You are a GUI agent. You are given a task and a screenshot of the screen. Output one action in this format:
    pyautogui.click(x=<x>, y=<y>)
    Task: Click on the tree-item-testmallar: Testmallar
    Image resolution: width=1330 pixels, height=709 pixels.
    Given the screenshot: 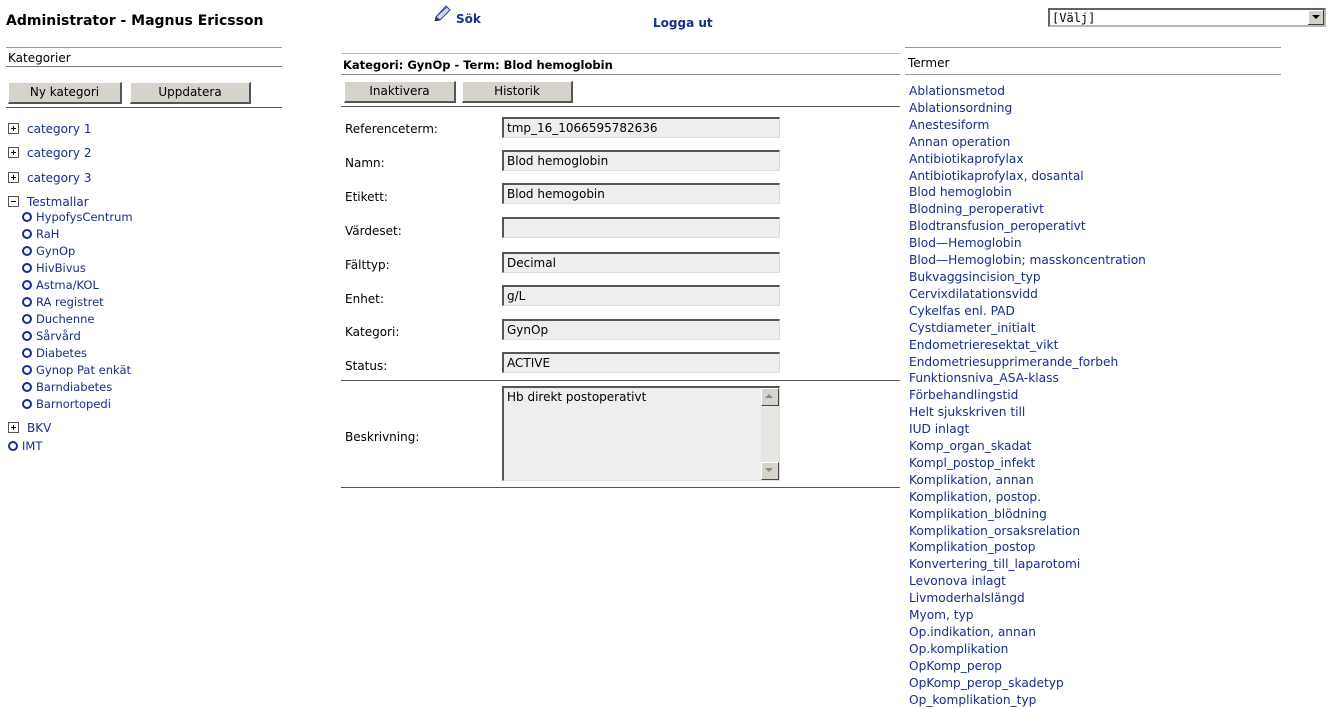 What is the action you would take?
    pyautogui.click(x=48, y=202)
    